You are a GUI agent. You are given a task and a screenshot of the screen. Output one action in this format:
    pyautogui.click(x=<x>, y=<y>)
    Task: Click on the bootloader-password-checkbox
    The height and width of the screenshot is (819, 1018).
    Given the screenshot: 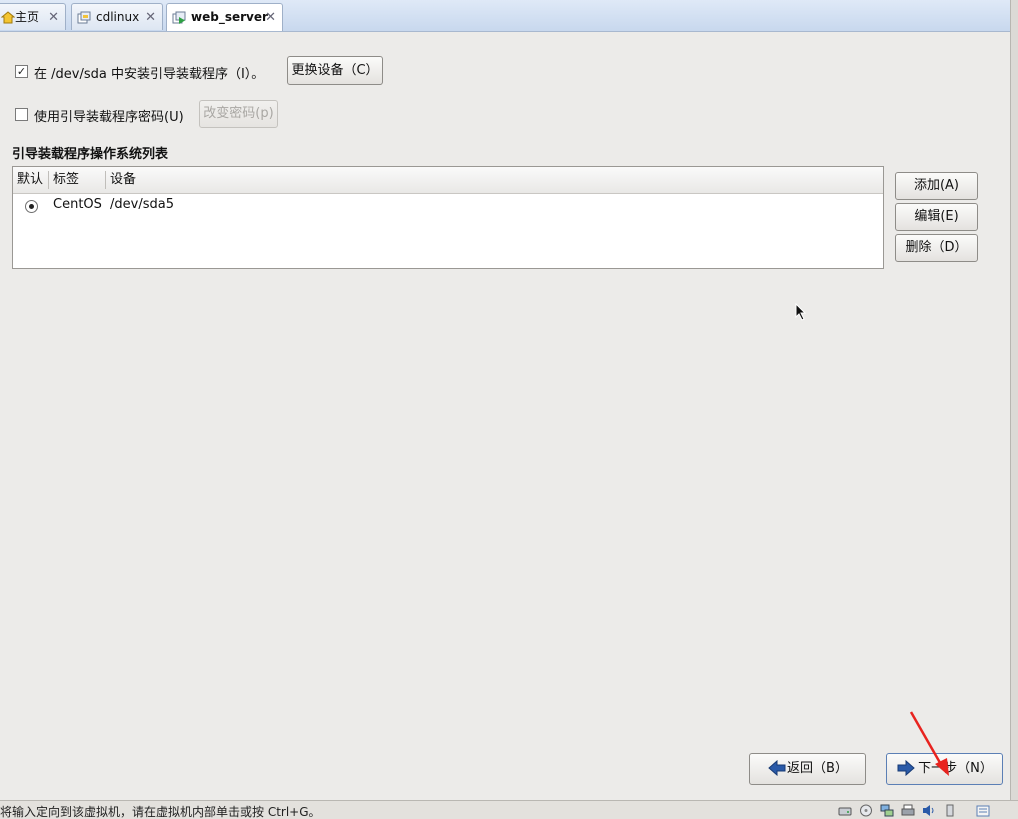 What is the action you would take?
    pyautogui.click(x=21, y=114)
    